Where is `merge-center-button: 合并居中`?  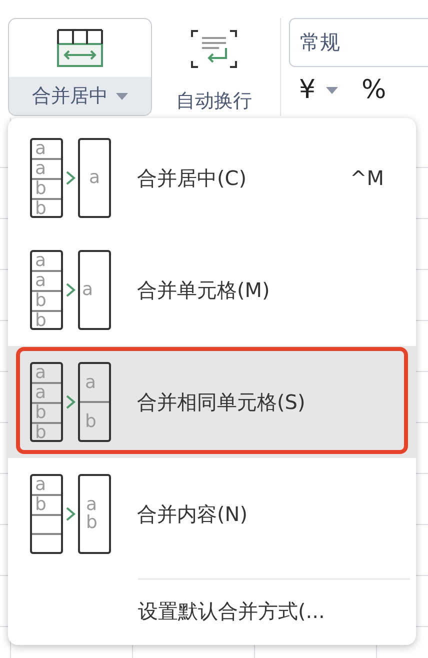
merge-center-button: 合并居中 is located at coordinates (80, 67).